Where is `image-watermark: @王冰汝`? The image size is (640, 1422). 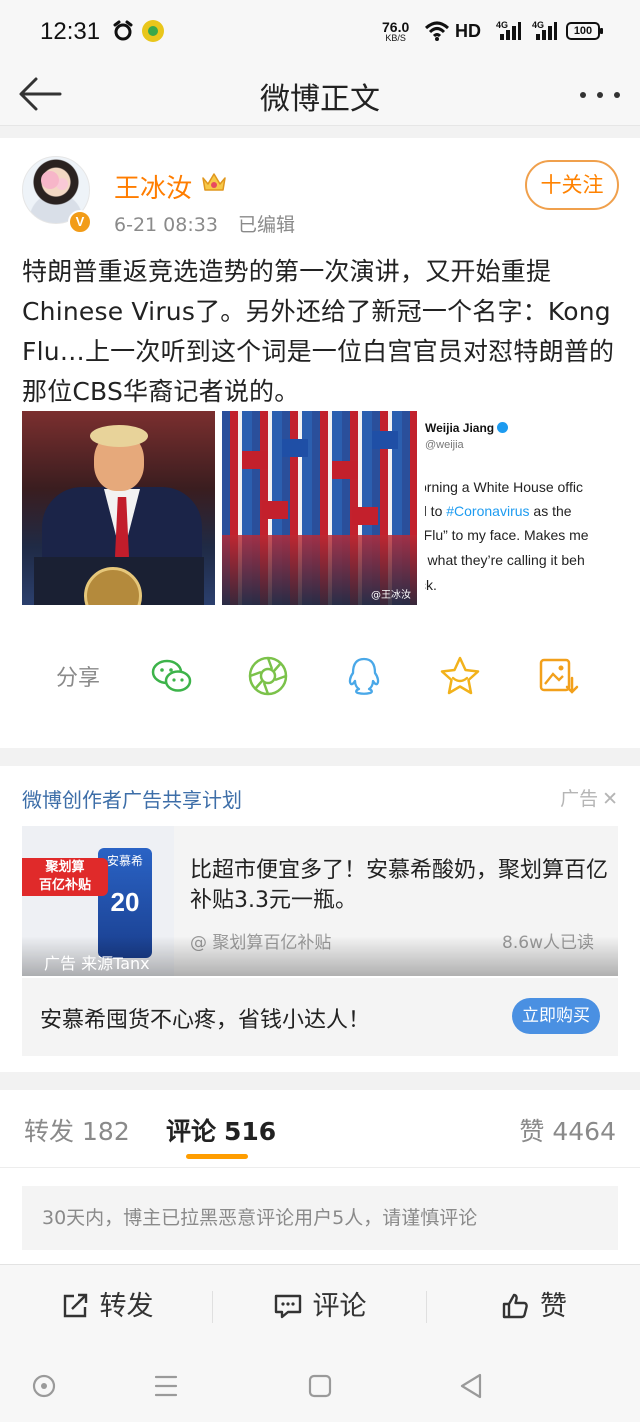 image-watermark: @王冰汝 is located at coordinates (391, 595).